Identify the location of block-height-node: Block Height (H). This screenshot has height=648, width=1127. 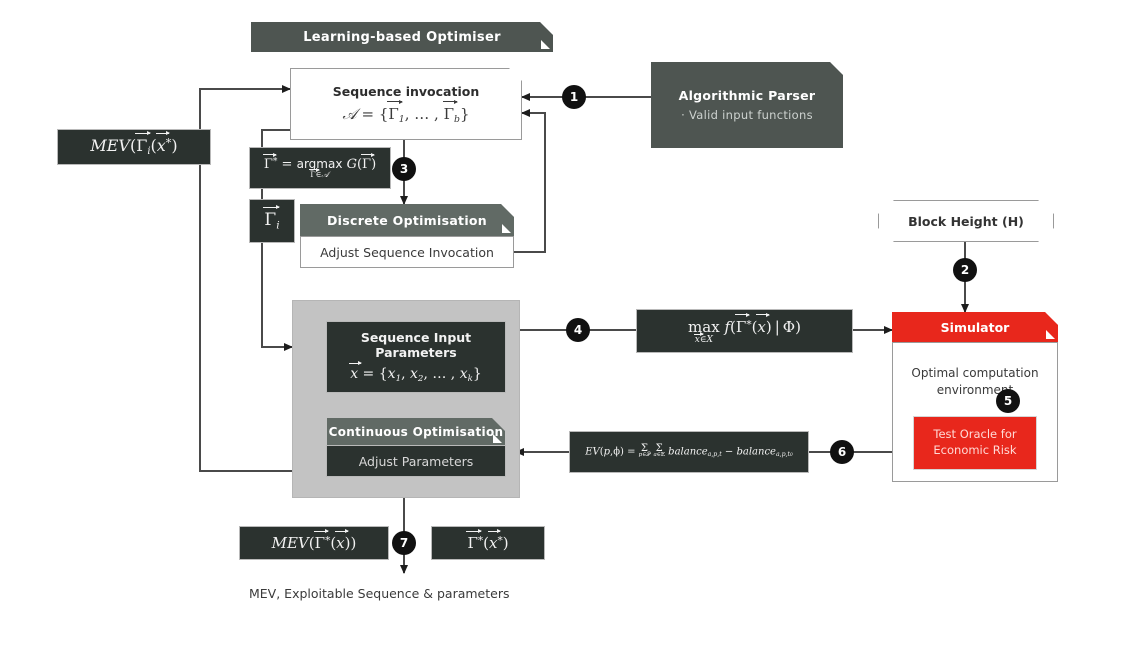
(966, 221).